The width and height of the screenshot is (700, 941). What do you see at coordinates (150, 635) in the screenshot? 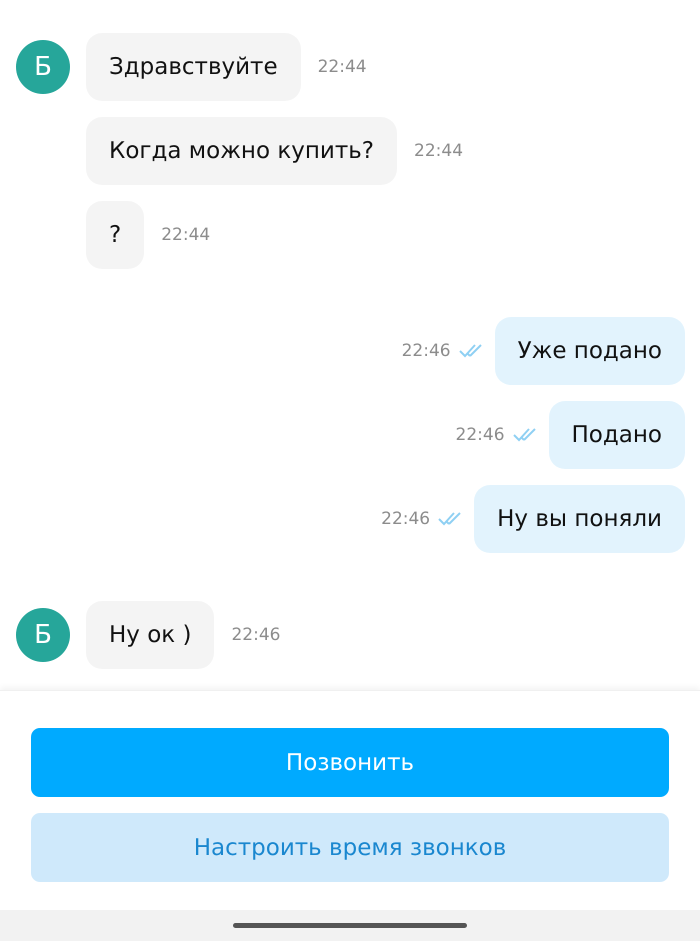
I see `message-bubble: Ну ок )` at bounding box center [150, 635].